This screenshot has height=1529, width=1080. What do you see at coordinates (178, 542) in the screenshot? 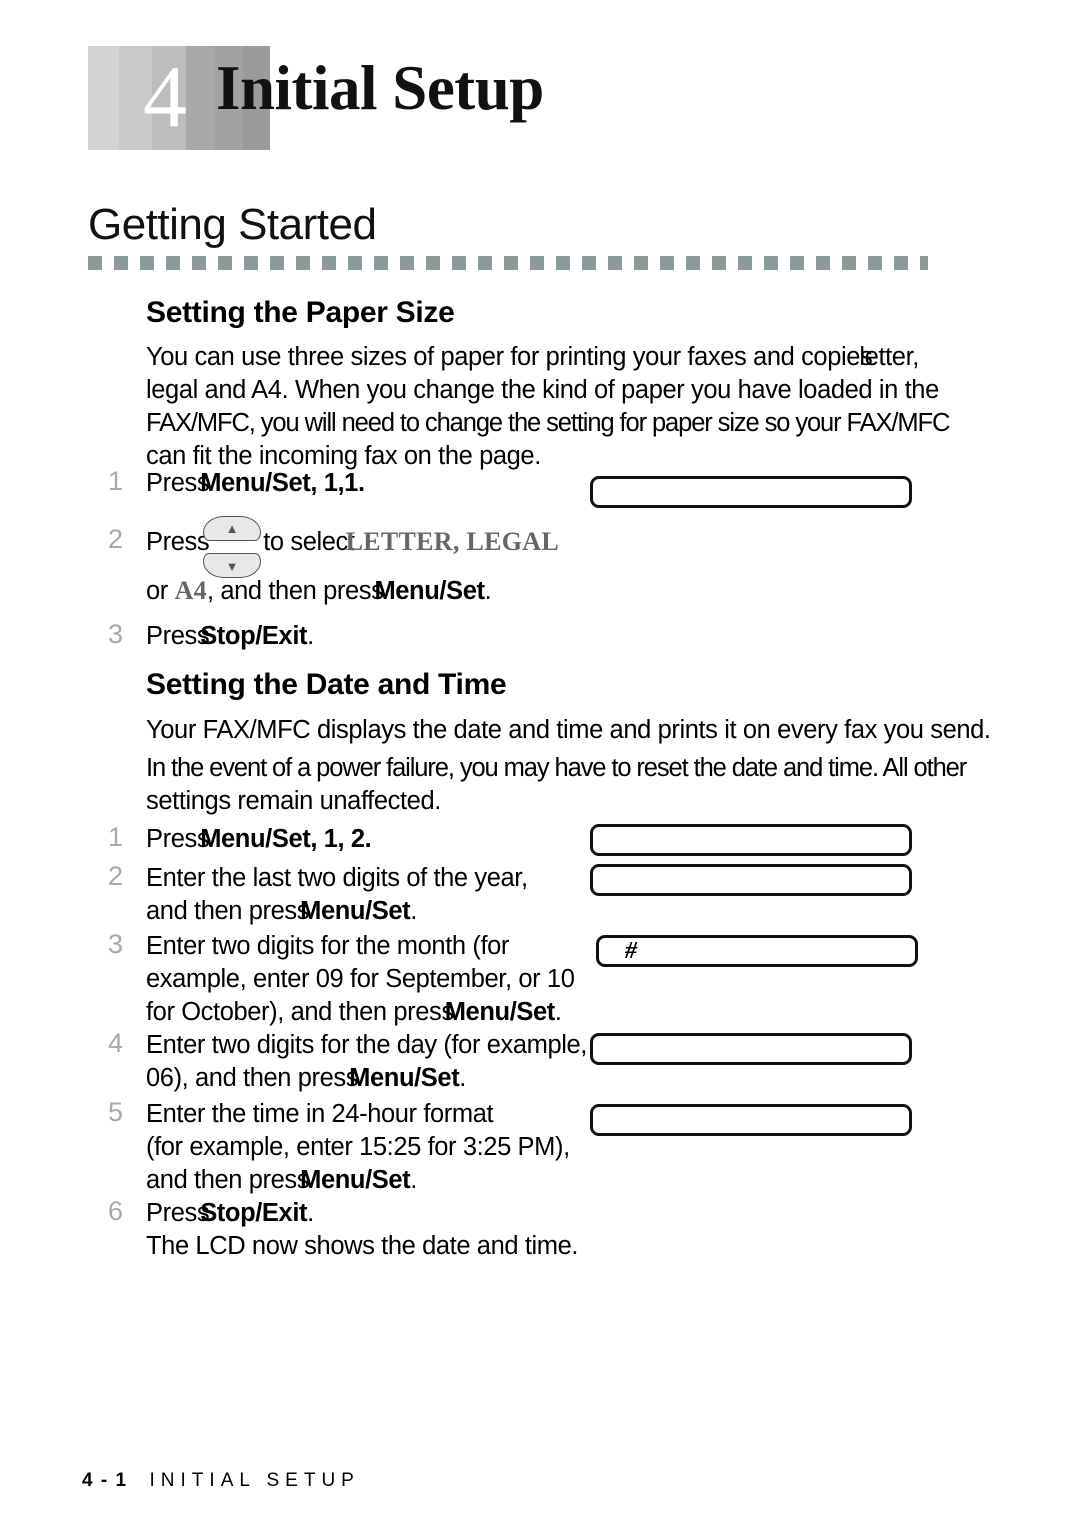
I see `step-press-label: Press` at bounding box center [178, 542].